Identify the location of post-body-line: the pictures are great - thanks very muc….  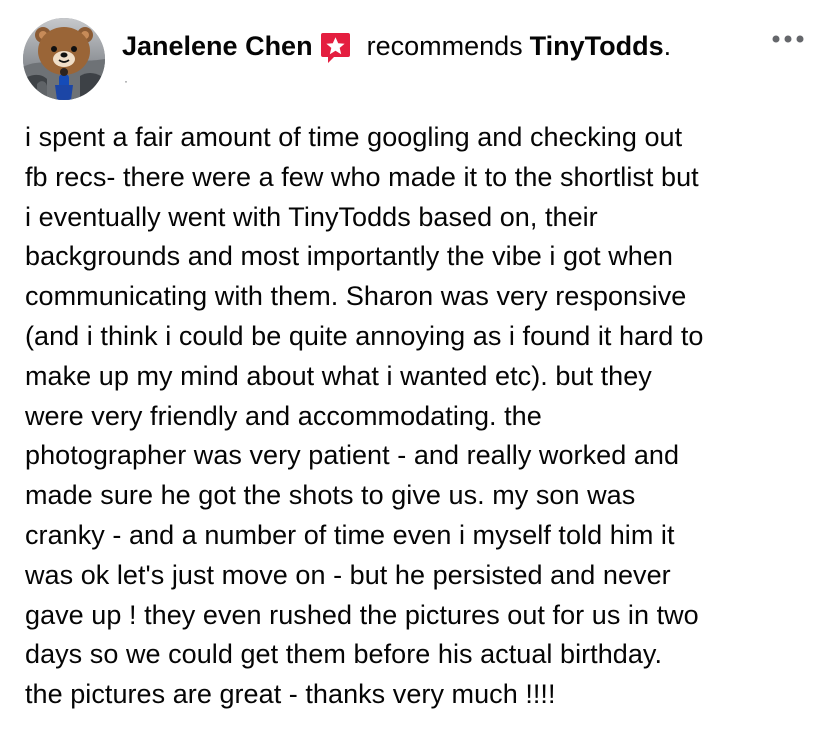
(290, 694).